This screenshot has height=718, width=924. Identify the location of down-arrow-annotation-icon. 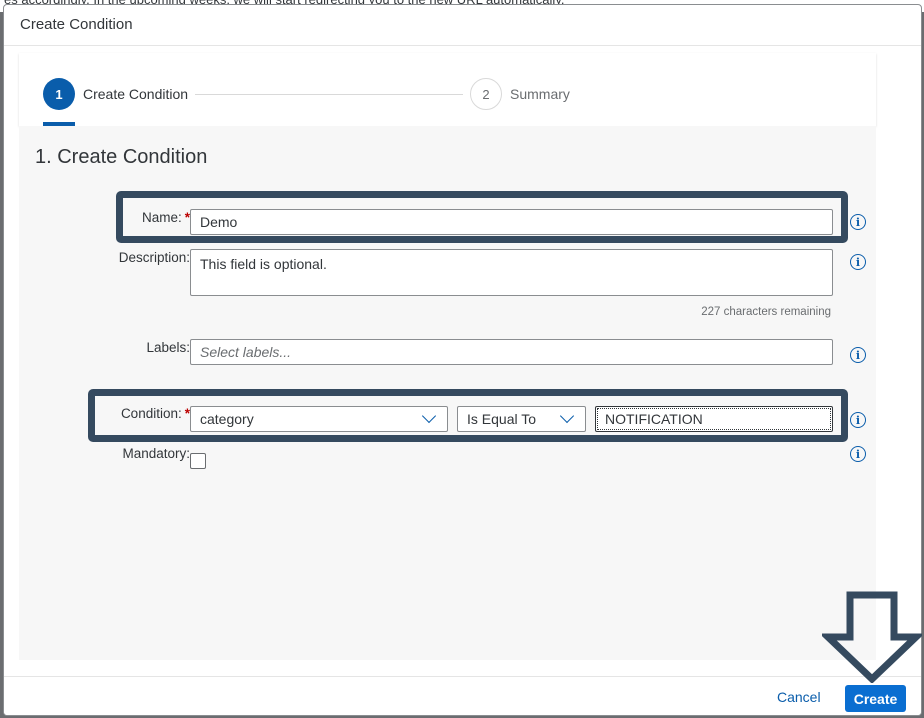
(872, 637).